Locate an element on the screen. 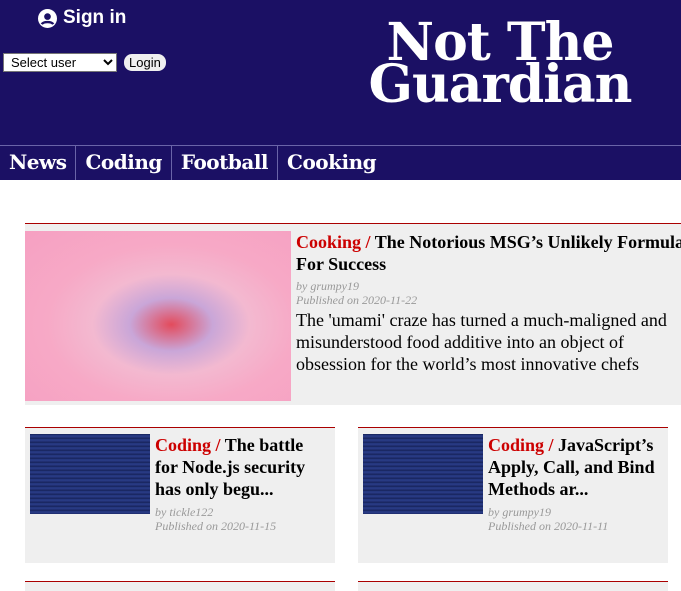 The image size is (681, 591). sign-in-label: Sign in is located at coordinates (95, 17).